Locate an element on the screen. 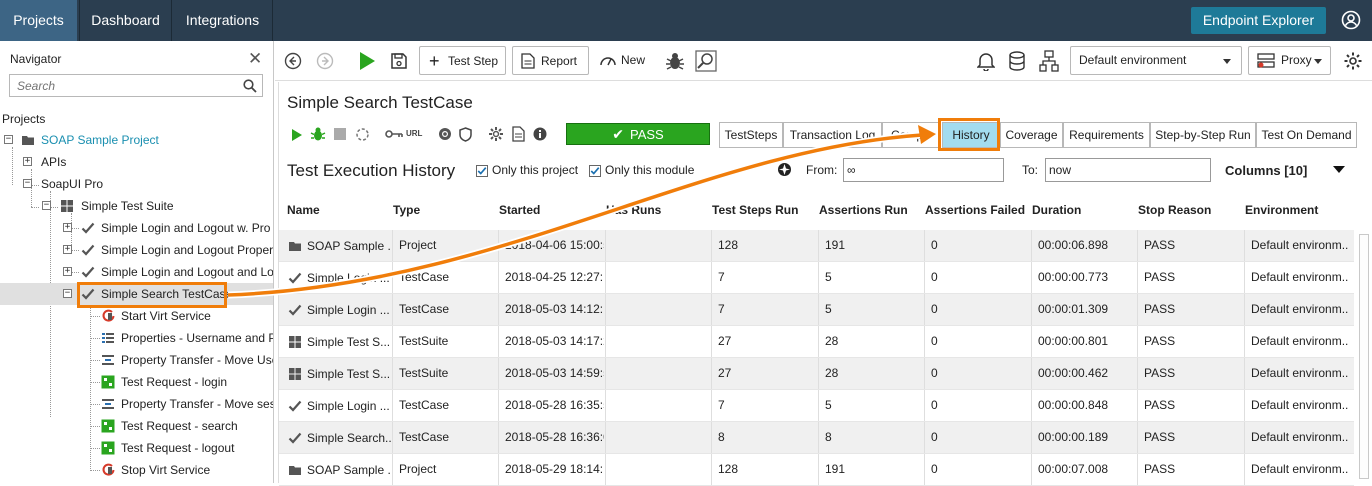 The height and width of the screenshot is (486, 1372). tab-test-on-demand: Test On Demand is located at coordinates (1306, 135).